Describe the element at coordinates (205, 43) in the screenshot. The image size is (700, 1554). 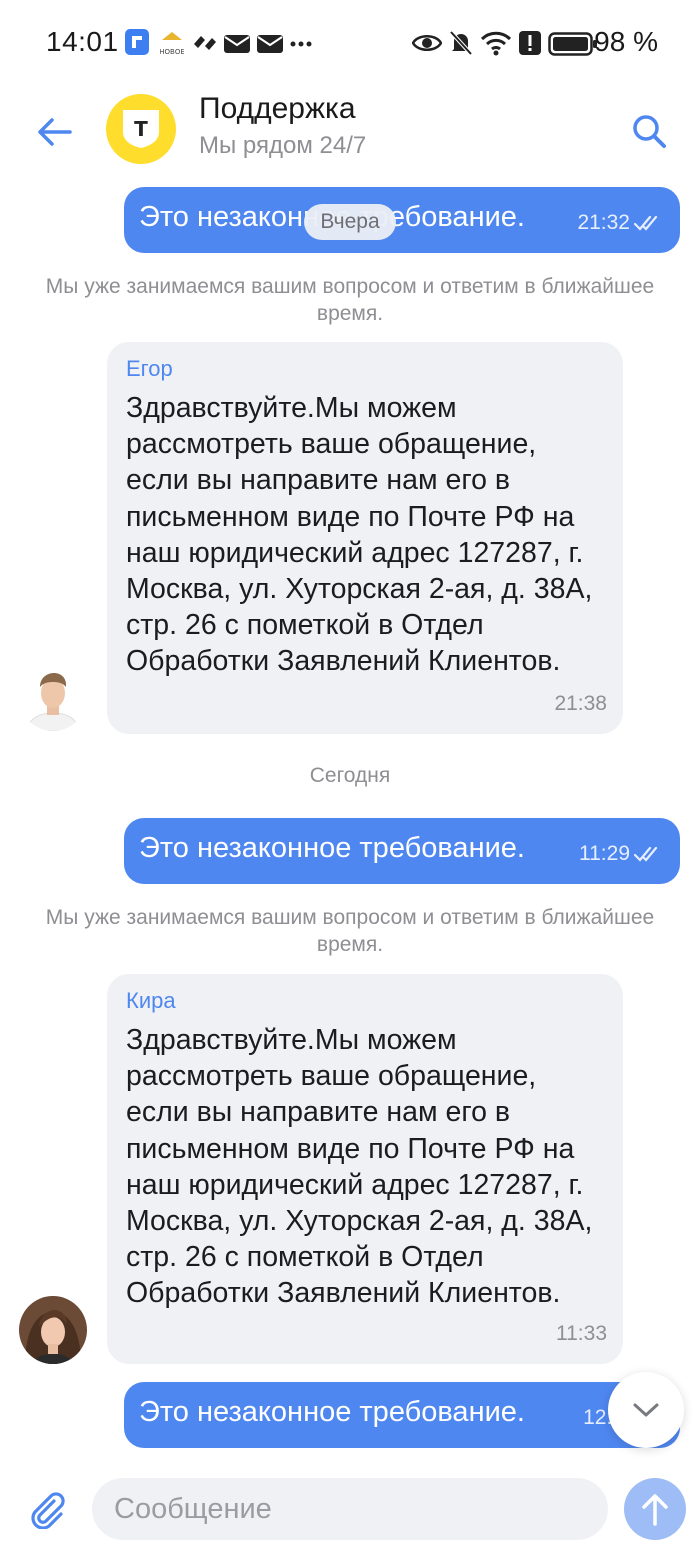
I see `chain-notification-icon` at that location.